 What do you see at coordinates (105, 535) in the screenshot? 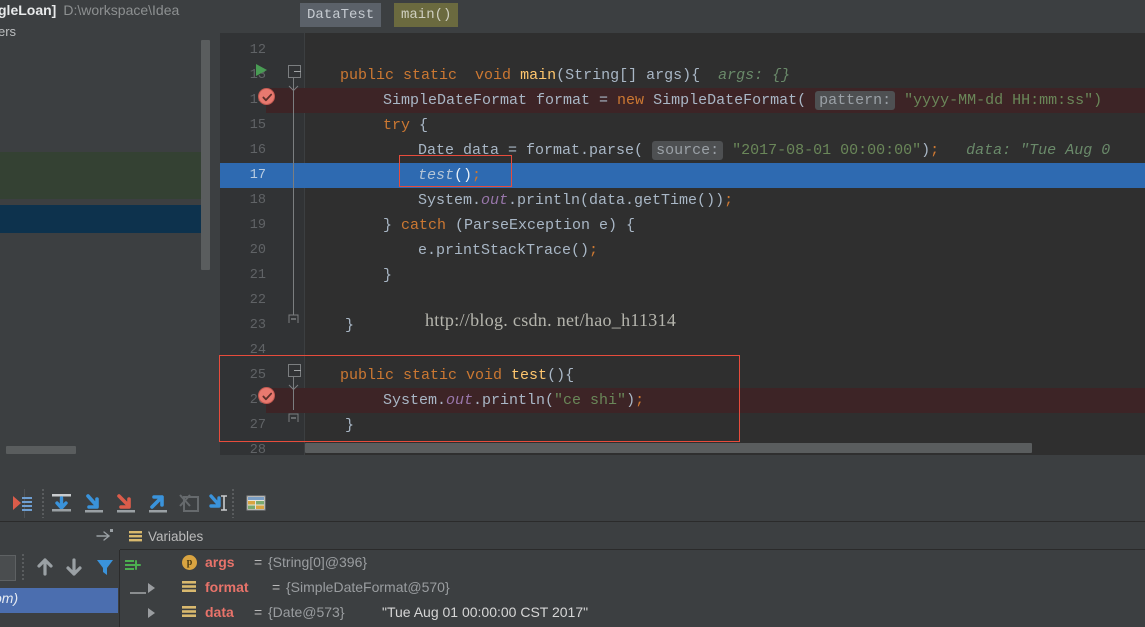
I see `hide-panel-icon` at bounding box center [105, 535].